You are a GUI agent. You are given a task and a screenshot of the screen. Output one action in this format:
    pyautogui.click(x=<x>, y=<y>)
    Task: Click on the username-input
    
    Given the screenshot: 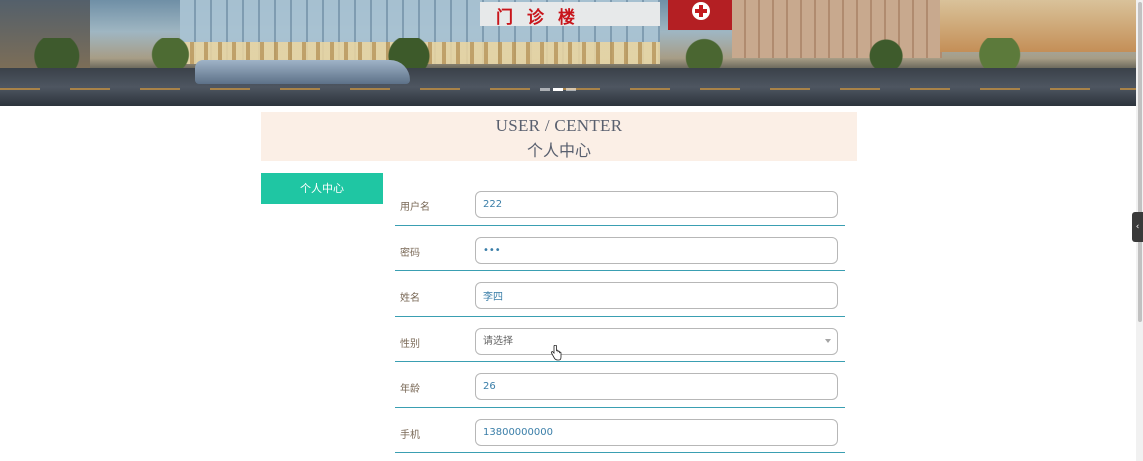 What is the action you would take?
    pyautogui.click(x=656, y=204)
    